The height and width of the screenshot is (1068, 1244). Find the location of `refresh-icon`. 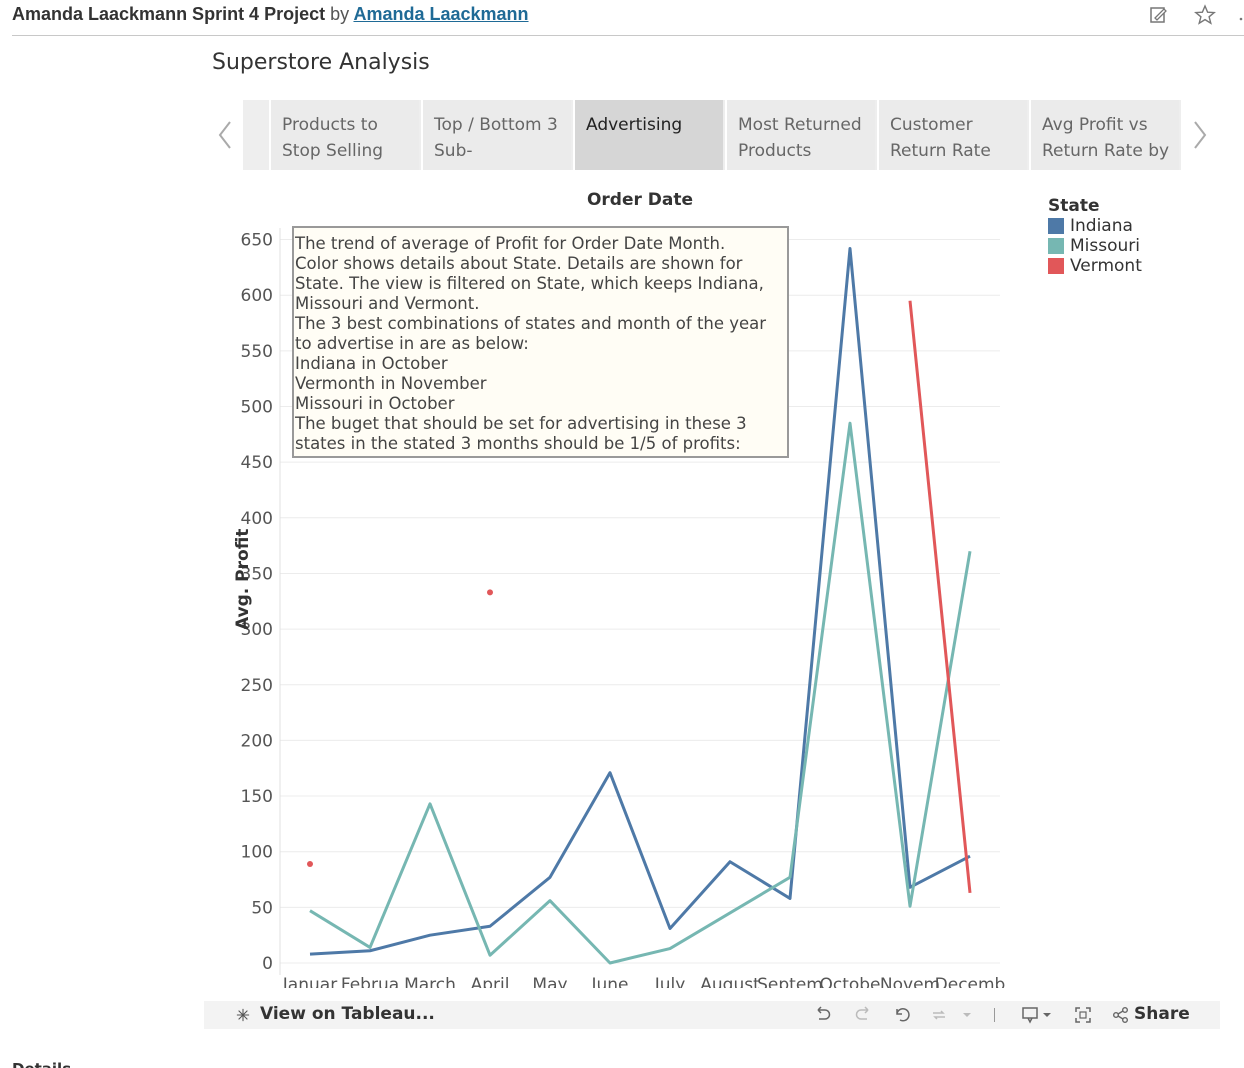

refresh-icon is located at coordinates (939, 1015).